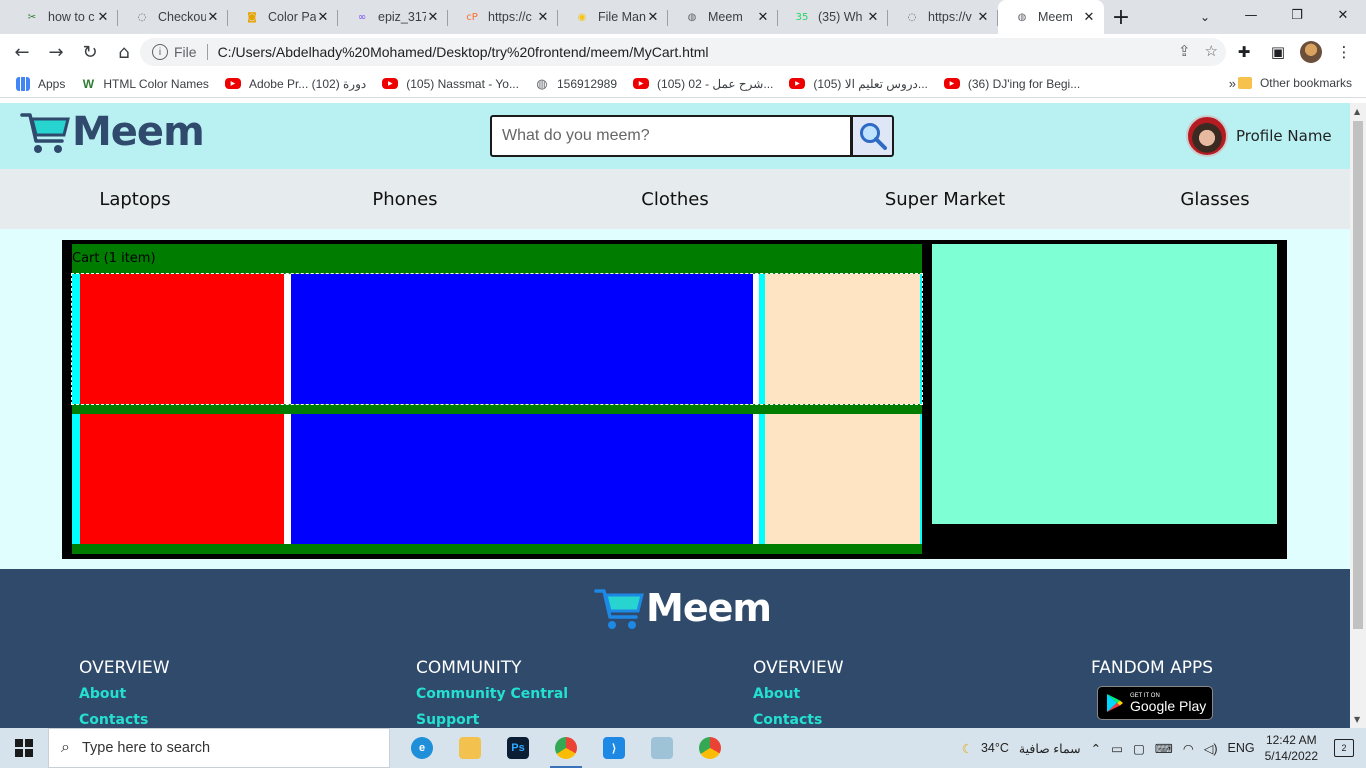 This screenshot has height=768, width=1366. I want to click on edge-app: e, so click(422, 748).